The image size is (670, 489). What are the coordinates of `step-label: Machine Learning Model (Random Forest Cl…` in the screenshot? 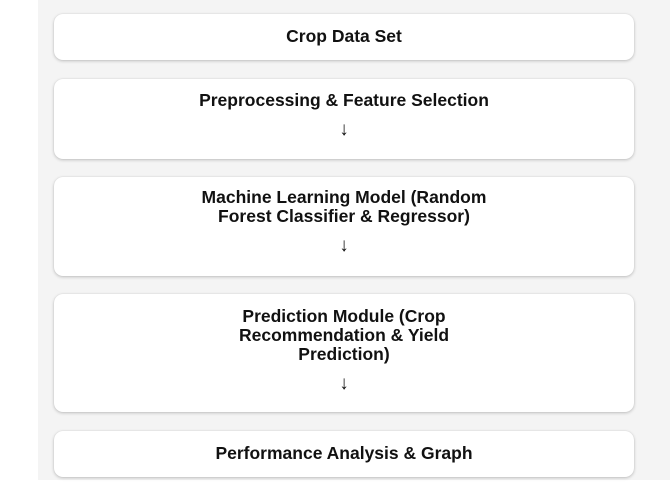 It's located at (344, 206).